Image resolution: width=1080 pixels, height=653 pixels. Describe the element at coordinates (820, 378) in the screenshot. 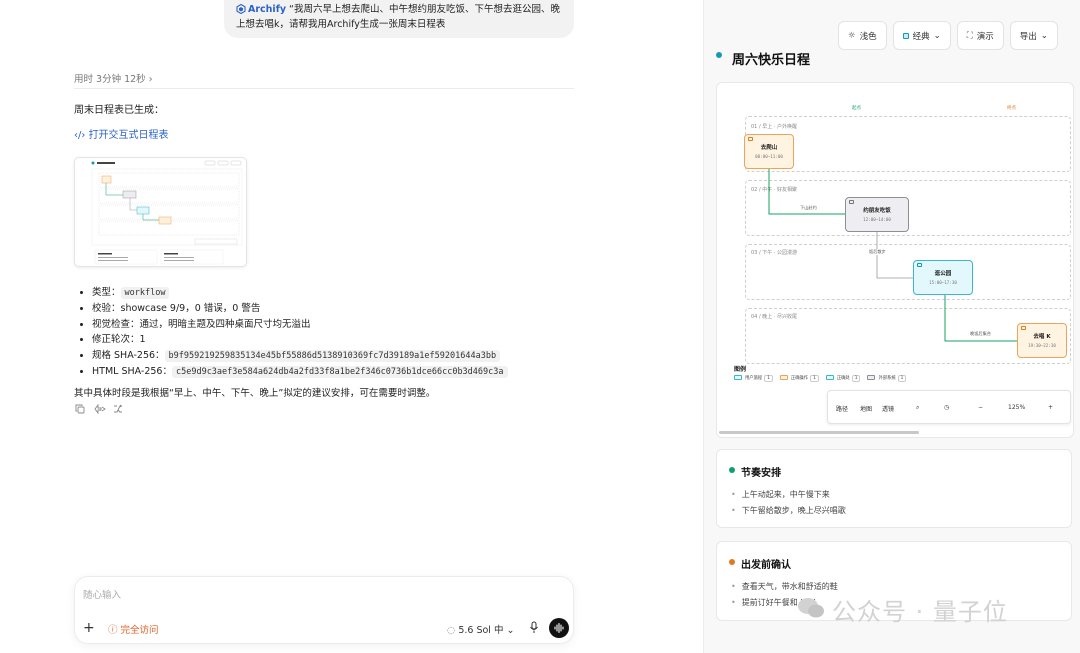

I see `legend: 用户旅程 1 正确操作 1 正确处 1 外部系统 1` at that location.